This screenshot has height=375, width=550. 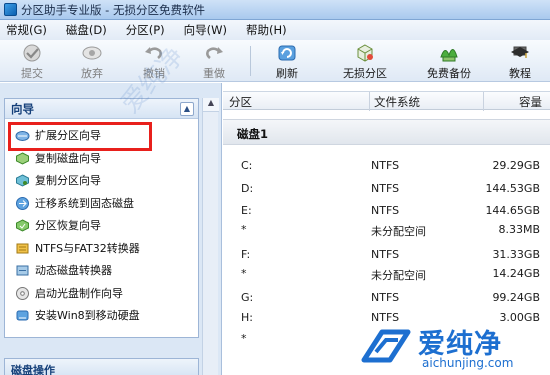 What do you see at coordinates (214, 53) in the screenshot?
I see `redo-arrow-icon` at bounding box center [214, 53].